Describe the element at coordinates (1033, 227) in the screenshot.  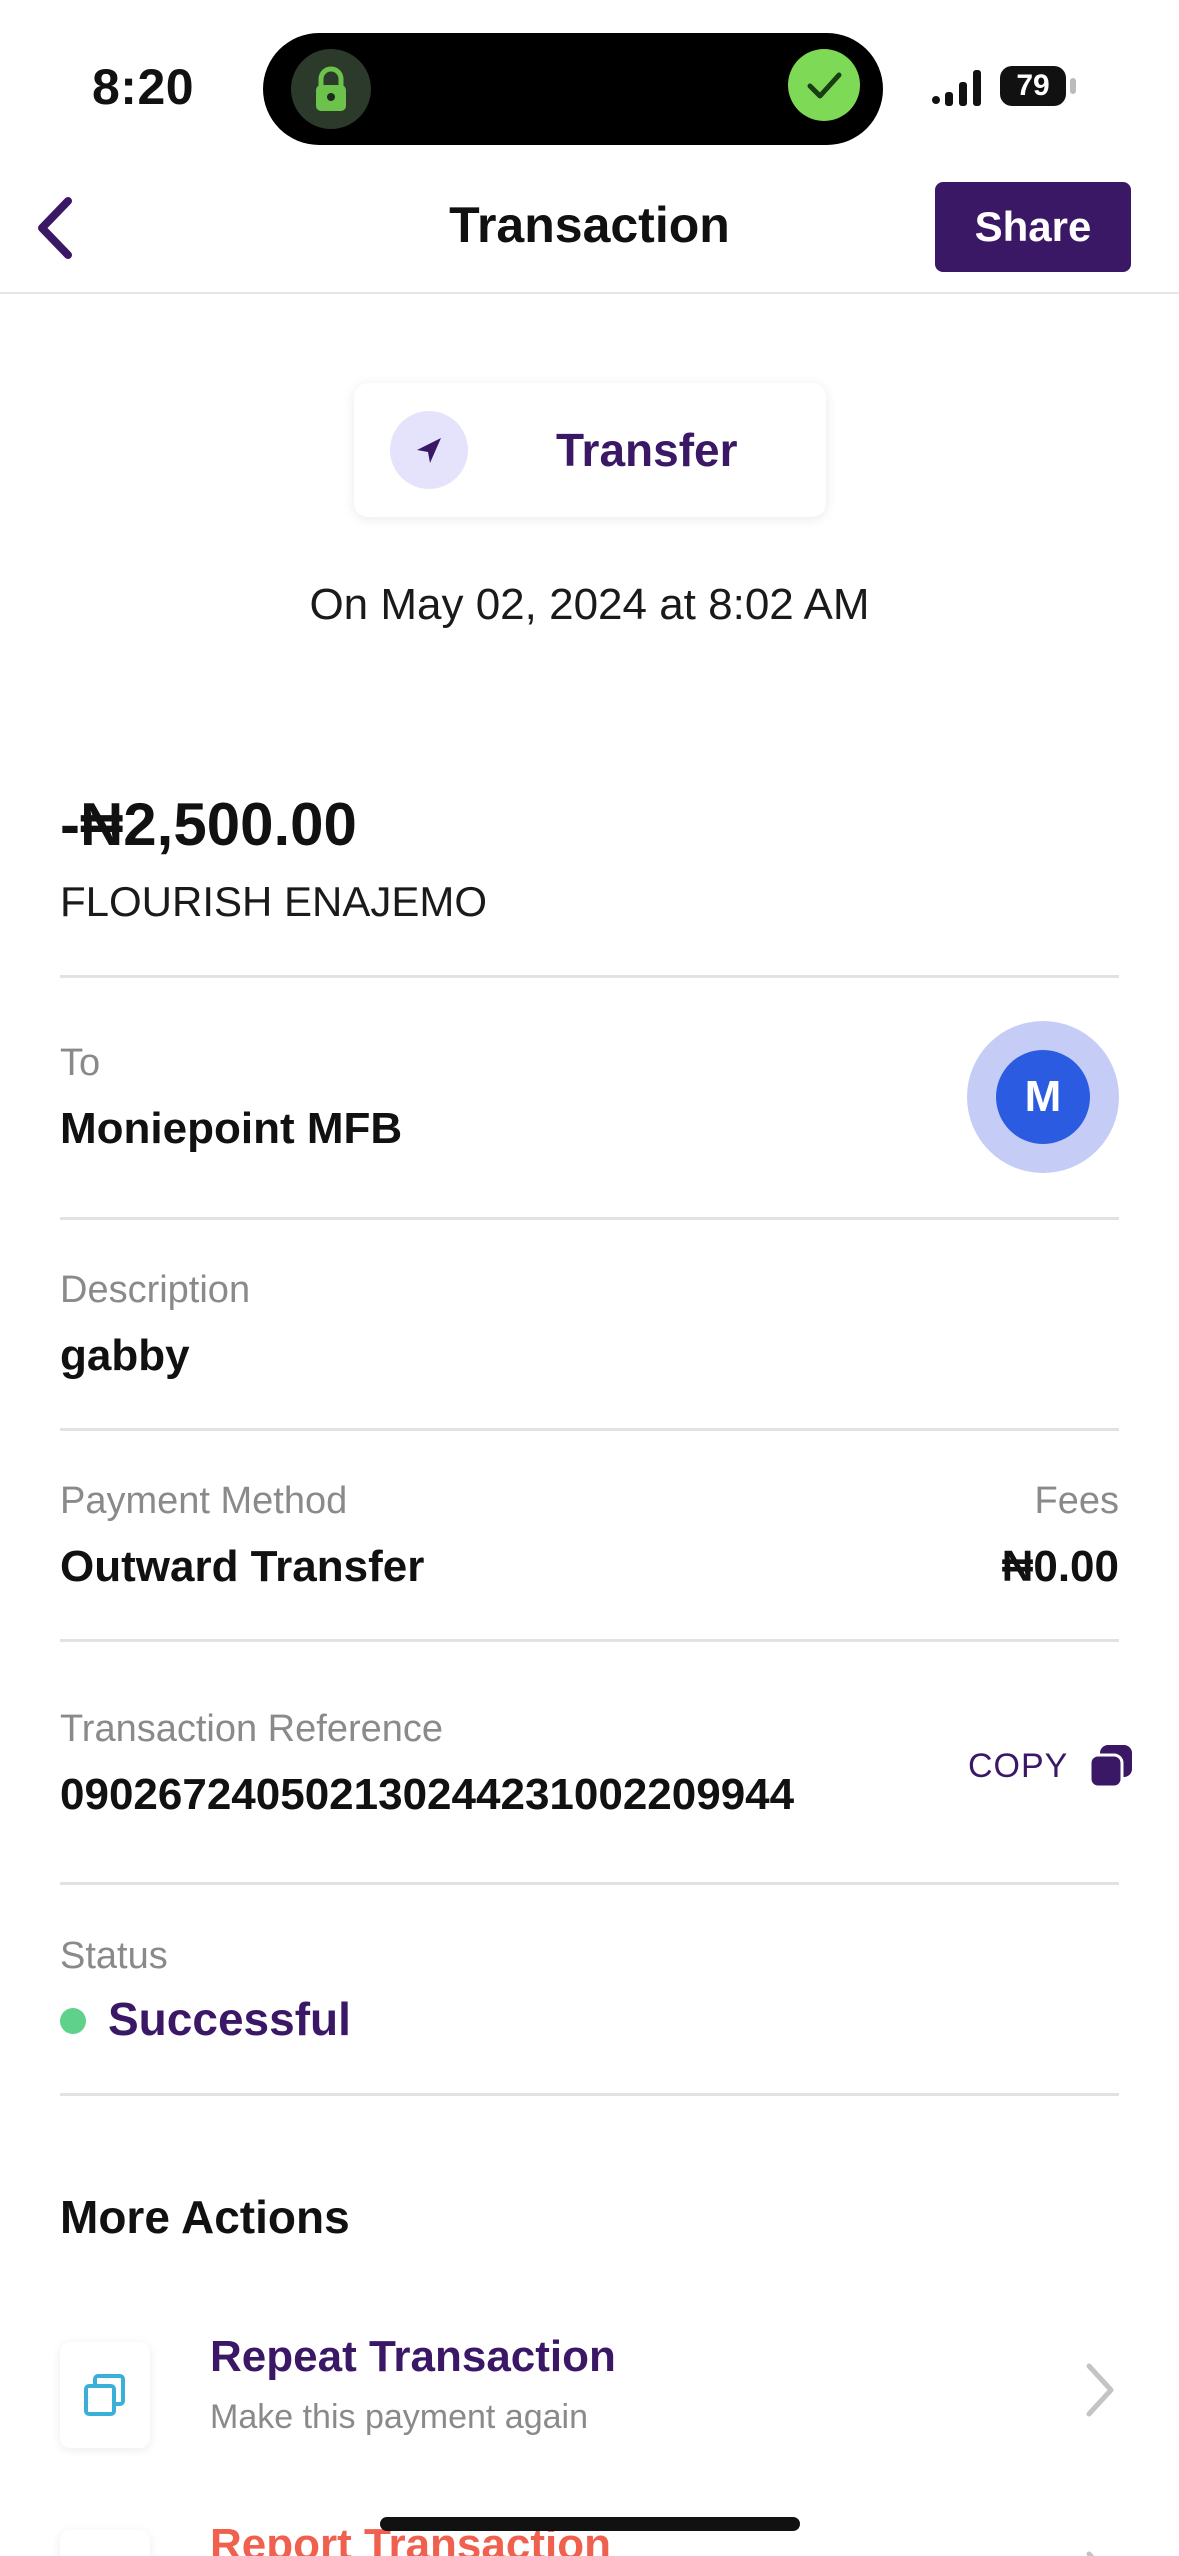
I see `share-button: Share` at that location.